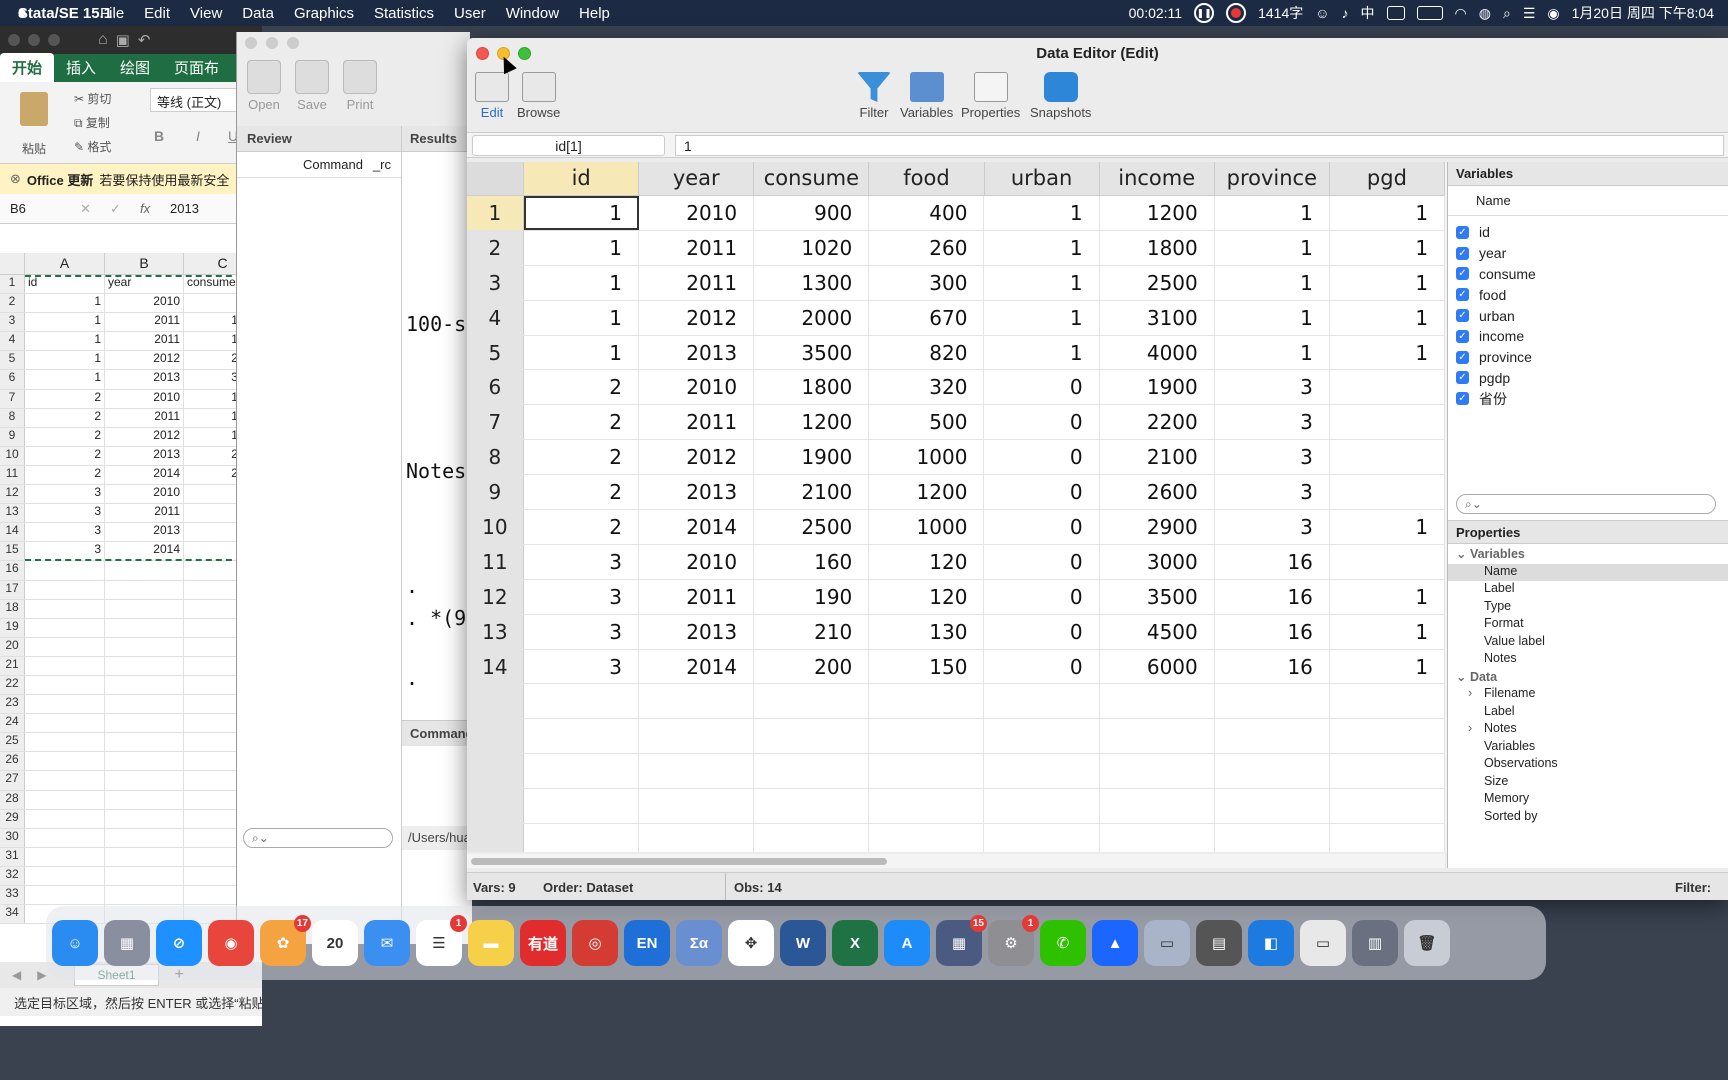  What do you see at coordinates (251, 43) in the screenshot?
I see `close-button` at bounding box center [251, 43].